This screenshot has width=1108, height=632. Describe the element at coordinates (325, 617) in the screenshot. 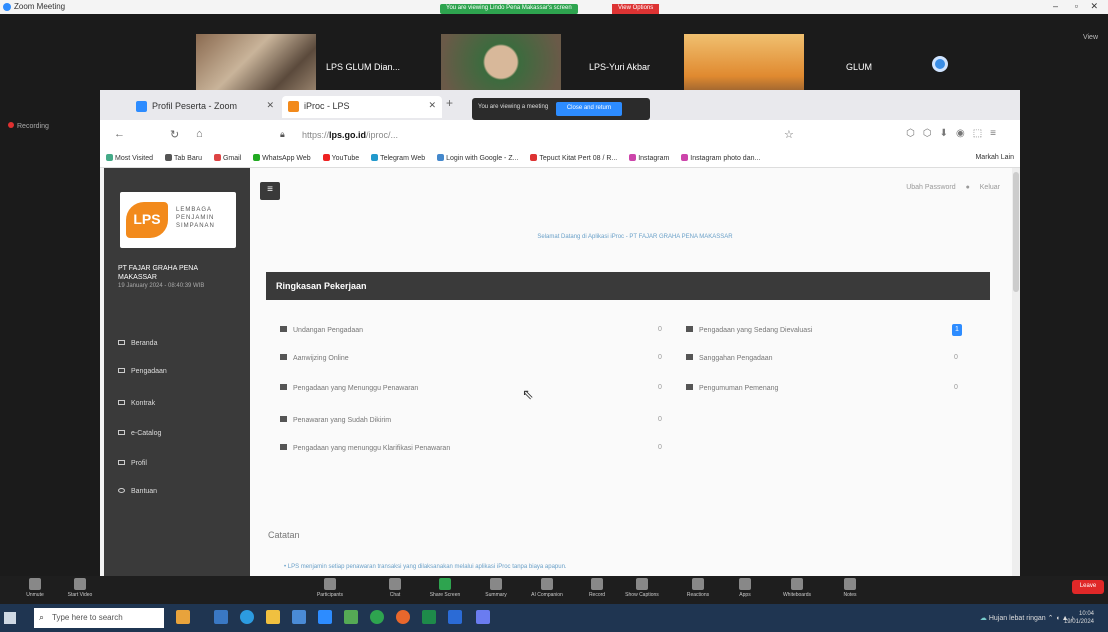

I see `zoom-taskbar-icon` at that location.